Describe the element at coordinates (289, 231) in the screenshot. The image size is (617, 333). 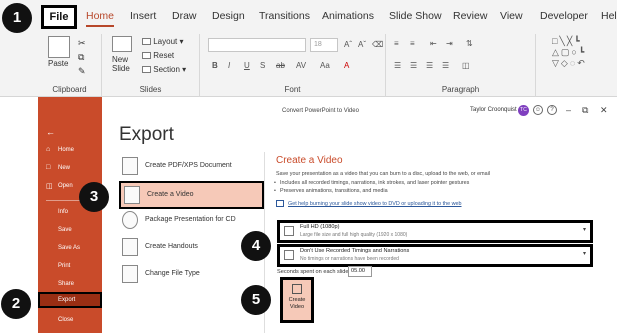
I see `monitor-icon` at that location.